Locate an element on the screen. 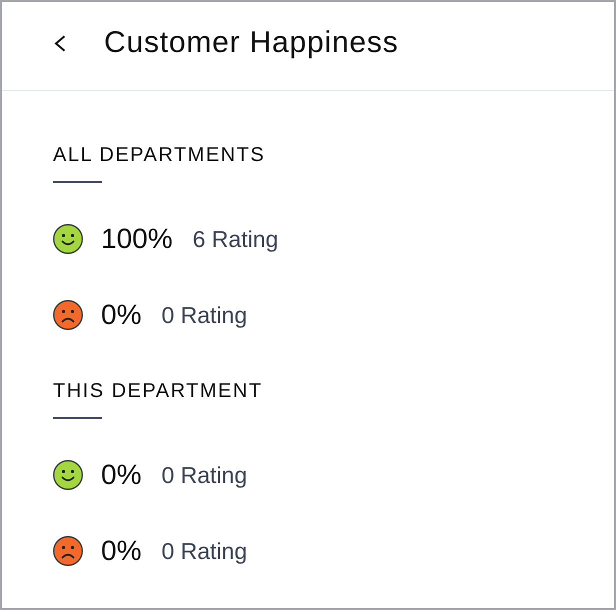 This screenshot has width=616, height=610. chevron-left-icon is located at coordinates (60, 43).